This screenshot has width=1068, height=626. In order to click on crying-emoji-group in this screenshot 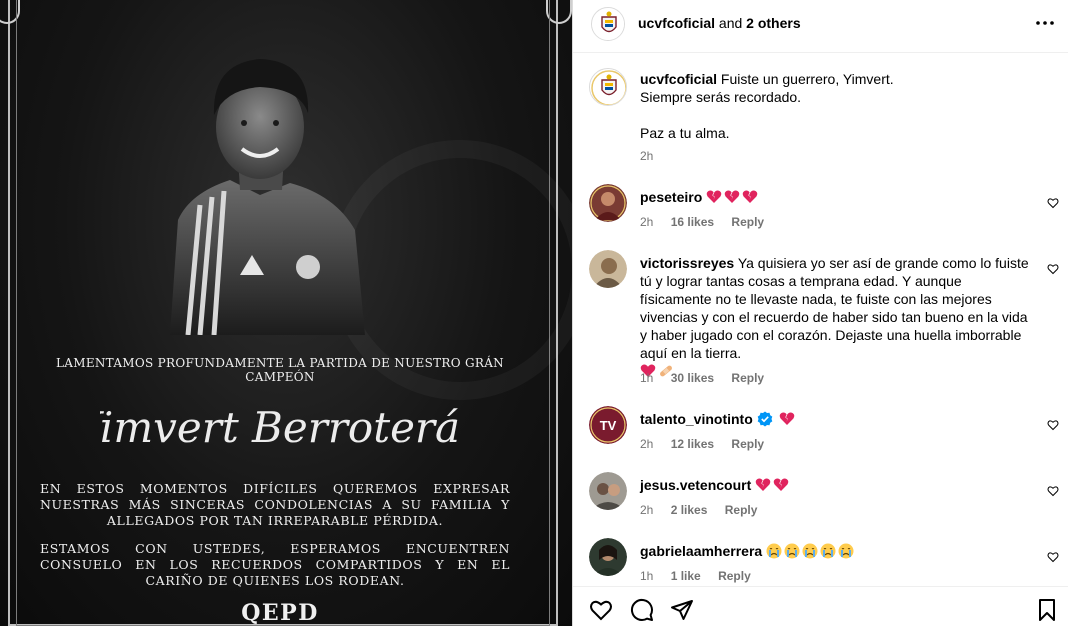, I will do `click(811, 551)`.